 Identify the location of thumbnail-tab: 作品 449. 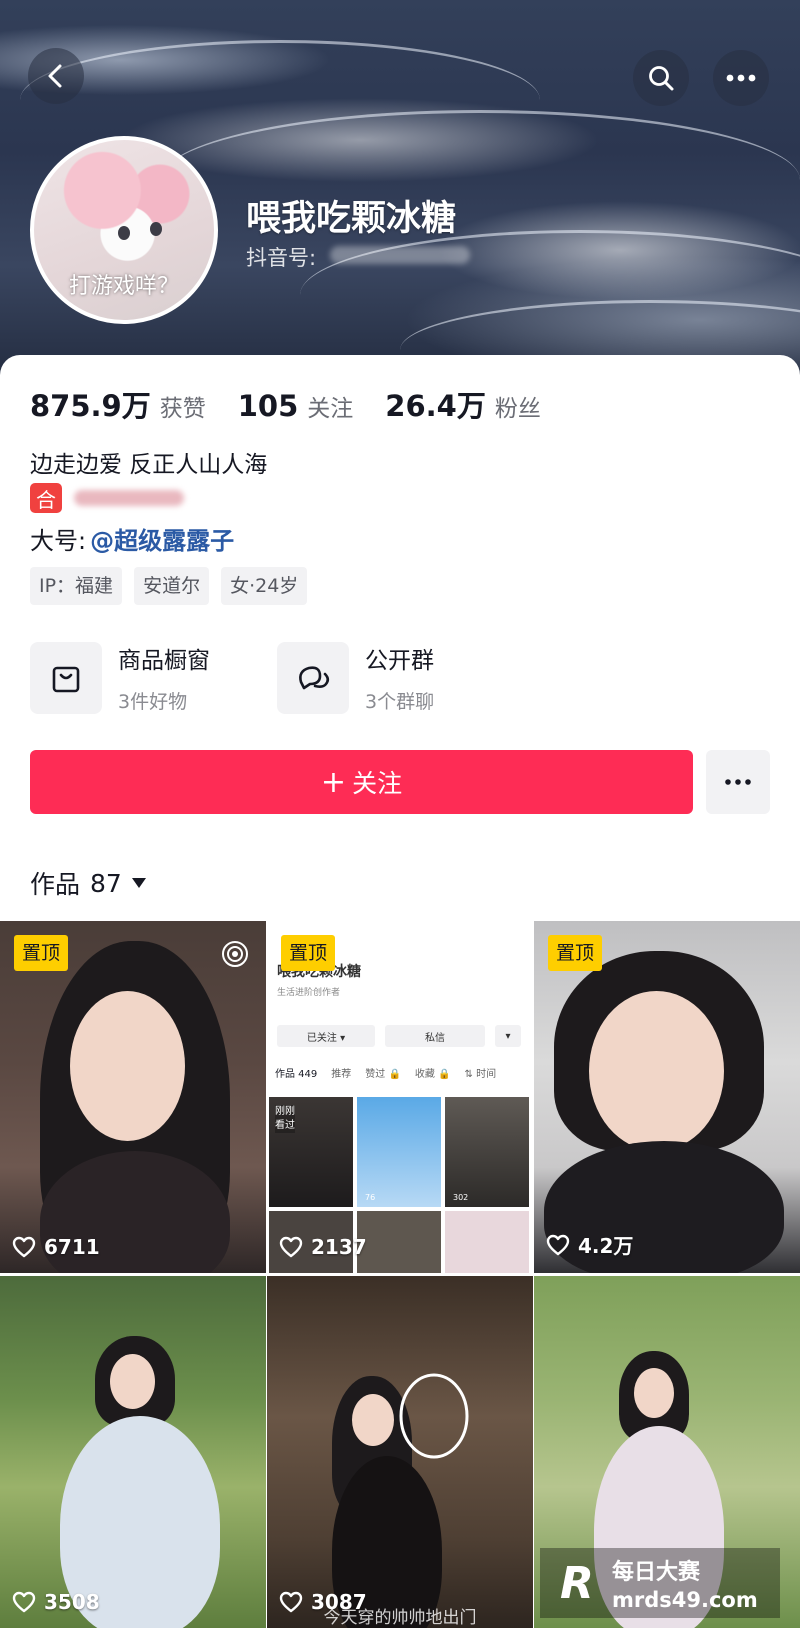
(296, 1074).